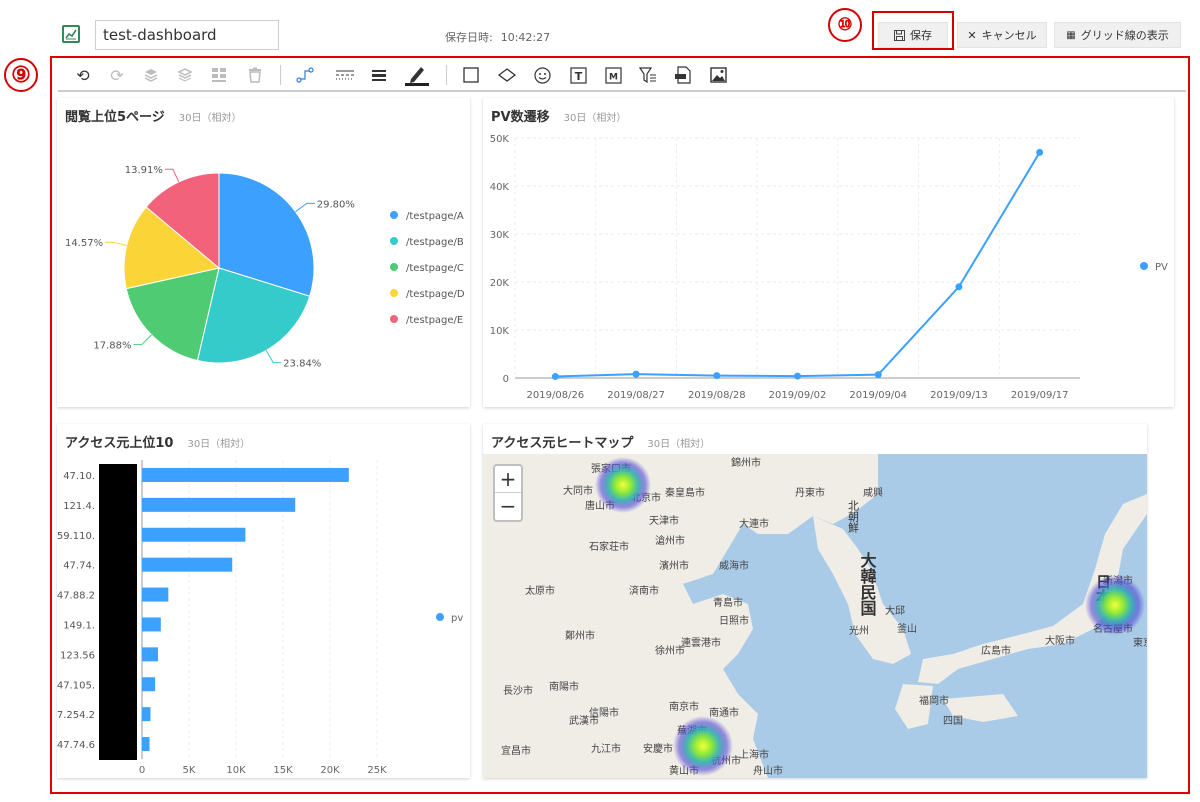 Image resolution: width=1200 pixels, height=802 pixels. What do you see at coordinates (996, 650) in the screenshot?
I see `map-place-label: 広島市` at bounding box center [996, 650].